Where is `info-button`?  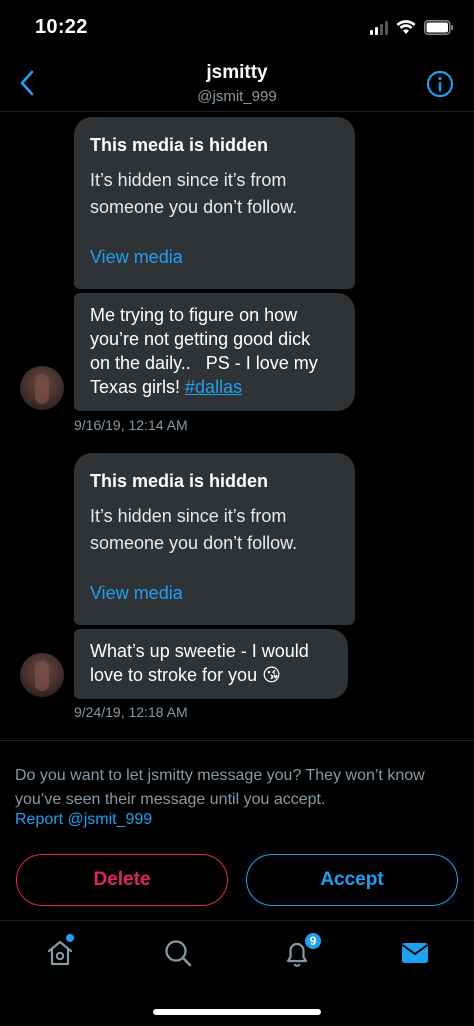
info-button is located at coordinates (440, 84).